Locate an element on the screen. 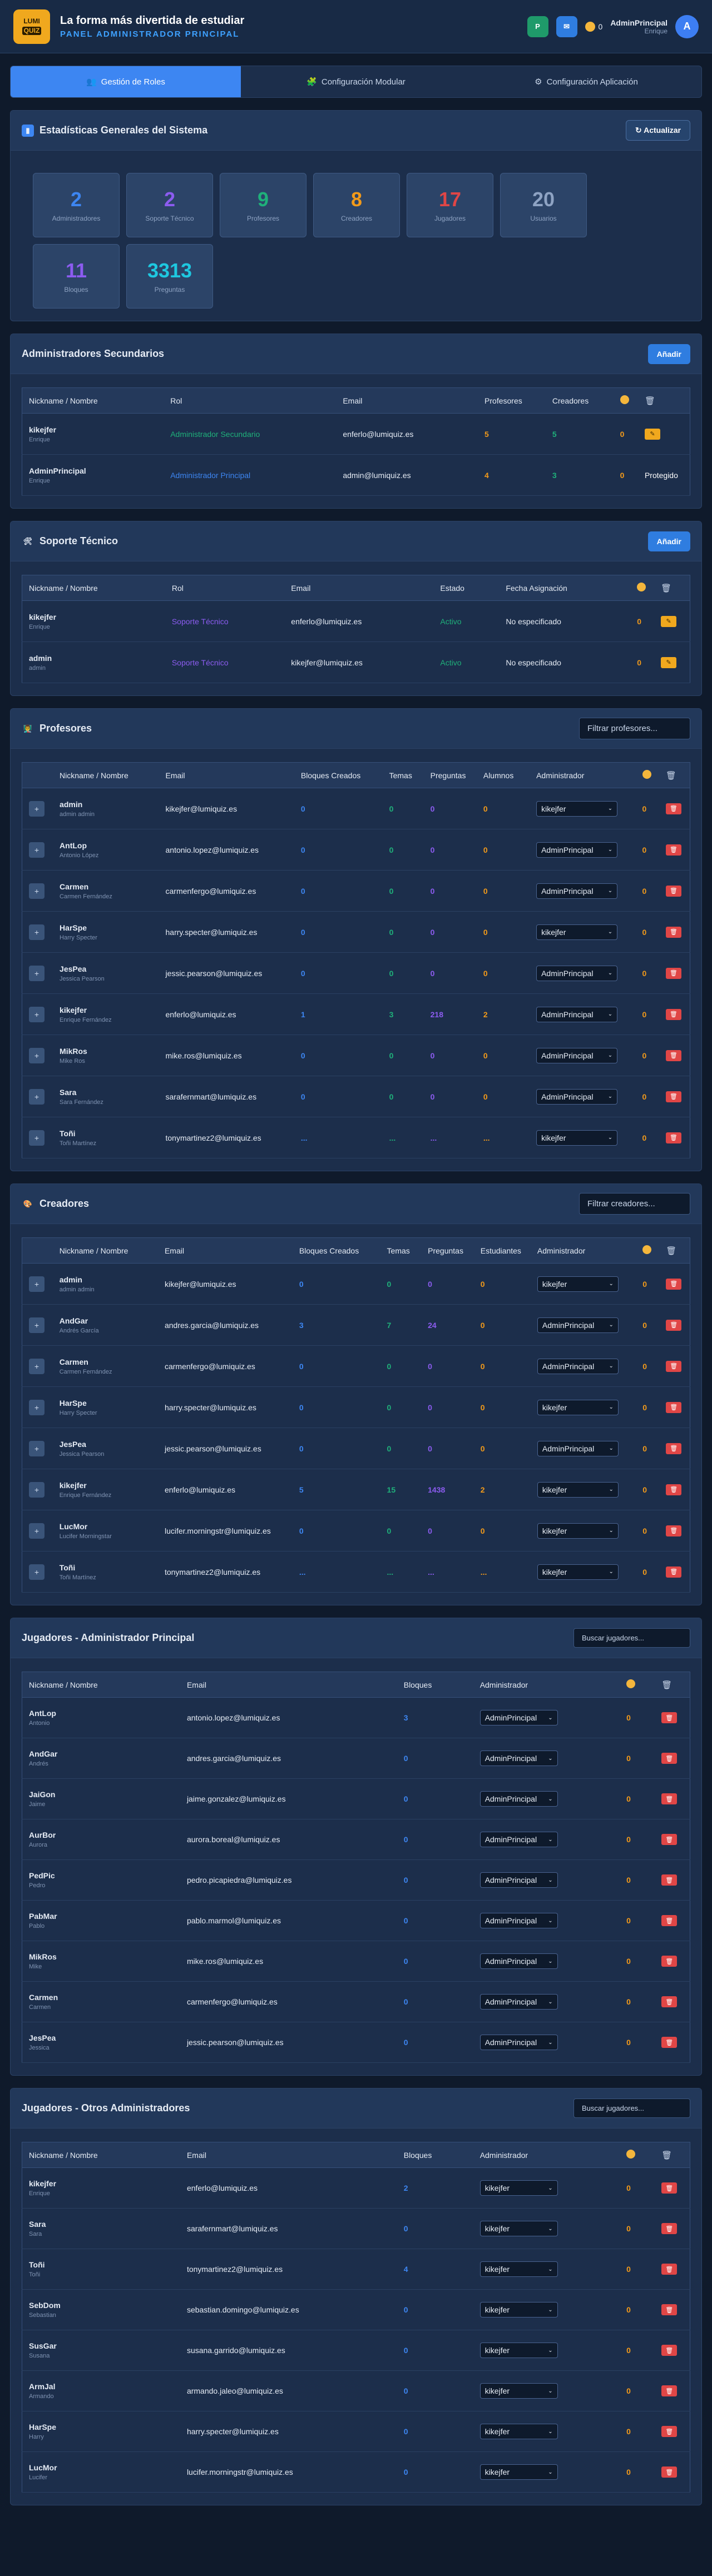 The width and height of the screenshot is (712, 2576). messages-button: ✉ is located at coordinates (566, 27).